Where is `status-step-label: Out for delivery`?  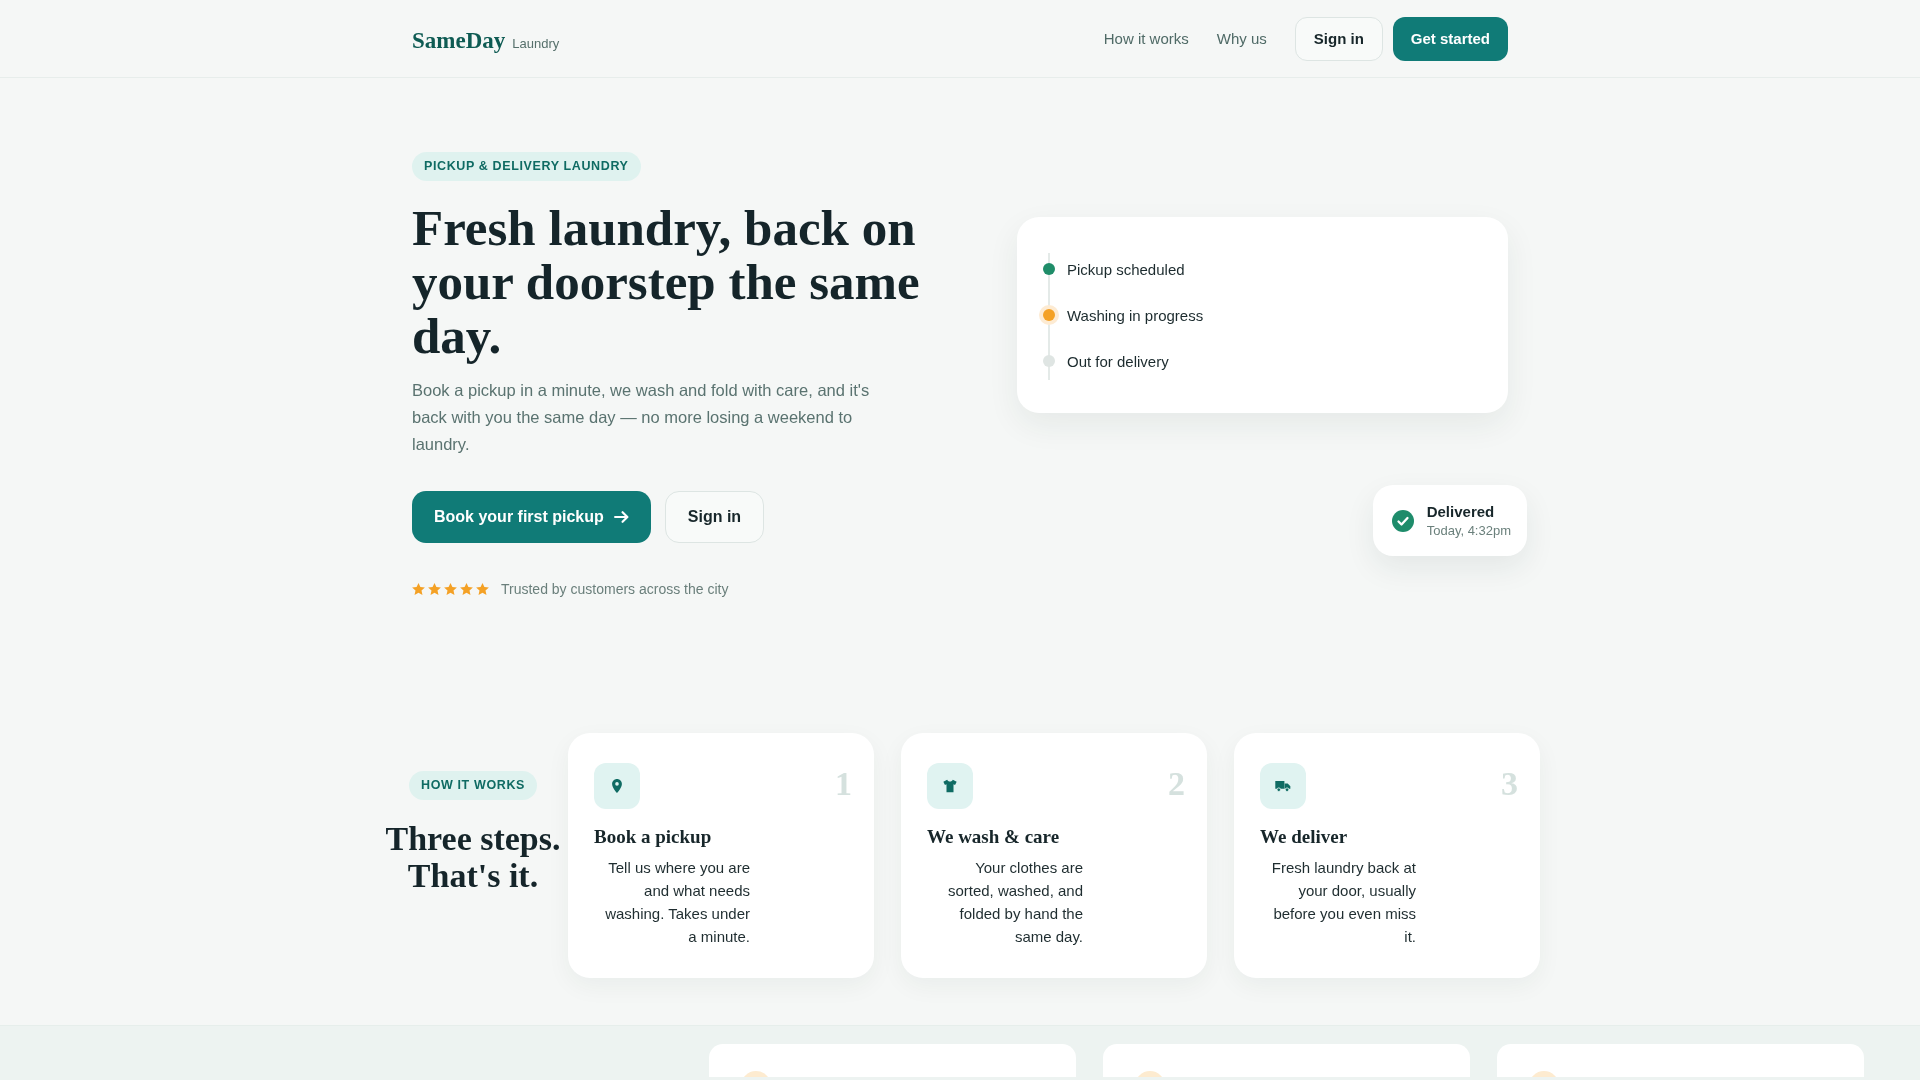
status-step-label: Out for delivery is located at coordinates (1118, 361).